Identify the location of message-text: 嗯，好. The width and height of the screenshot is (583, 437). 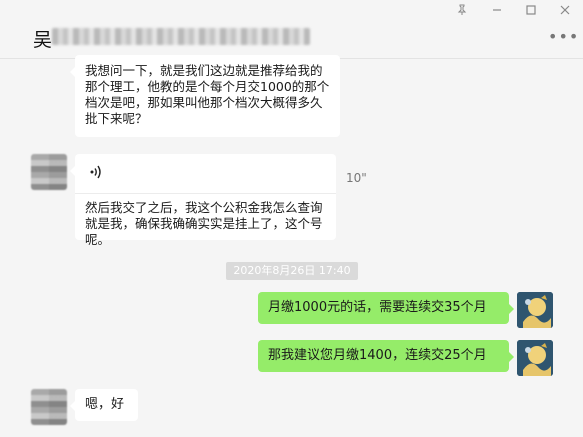
(105, 404).